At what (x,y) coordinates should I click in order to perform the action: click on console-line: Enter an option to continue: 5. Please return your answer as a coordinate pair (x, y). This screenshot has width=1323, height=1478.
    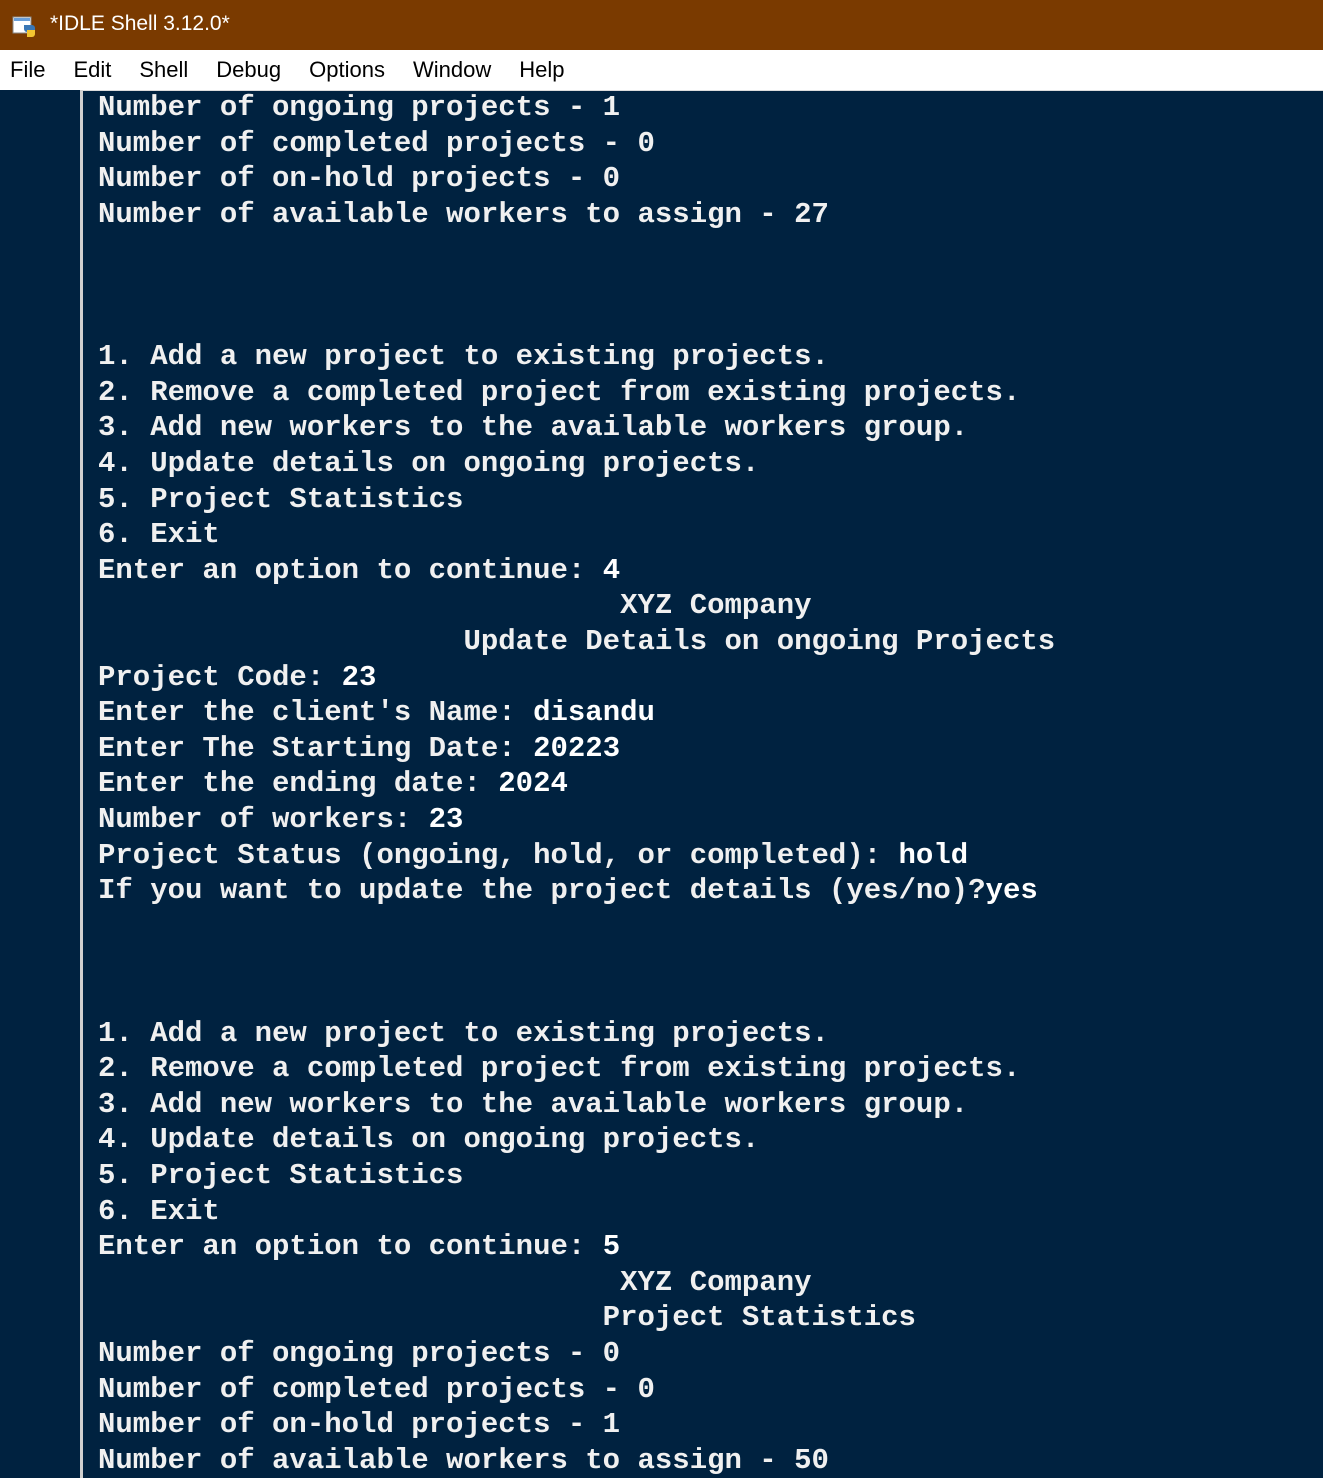
    Looking at the image, I should click on (359, 1247).